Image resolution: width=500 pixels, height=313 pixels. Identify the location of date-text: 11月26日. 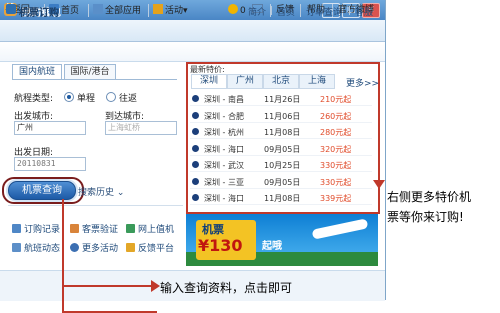
(282, 99).